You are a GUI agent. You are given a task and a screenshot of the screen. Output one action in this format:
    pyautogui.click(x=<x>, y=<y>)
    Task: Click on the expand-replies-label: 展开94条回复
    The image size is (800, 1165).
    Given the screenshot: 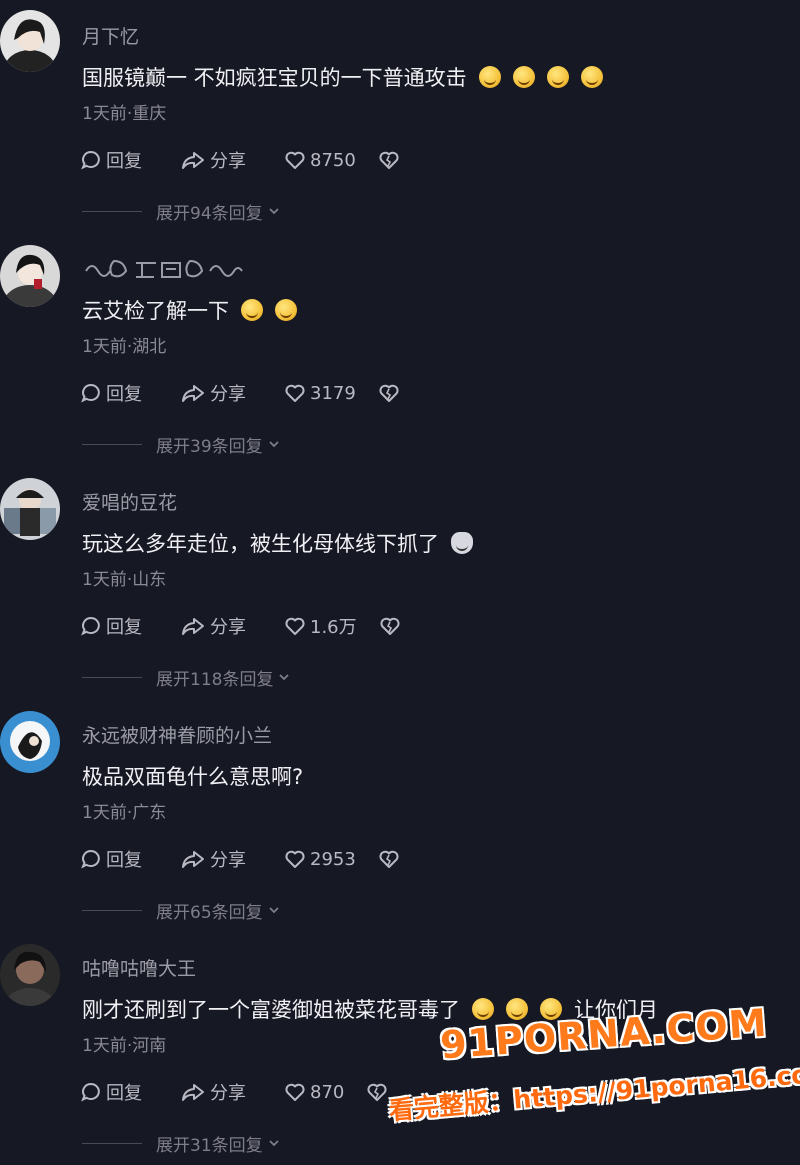 What is the action you would take?
    pyautogui.click(x=209, y=213)
    